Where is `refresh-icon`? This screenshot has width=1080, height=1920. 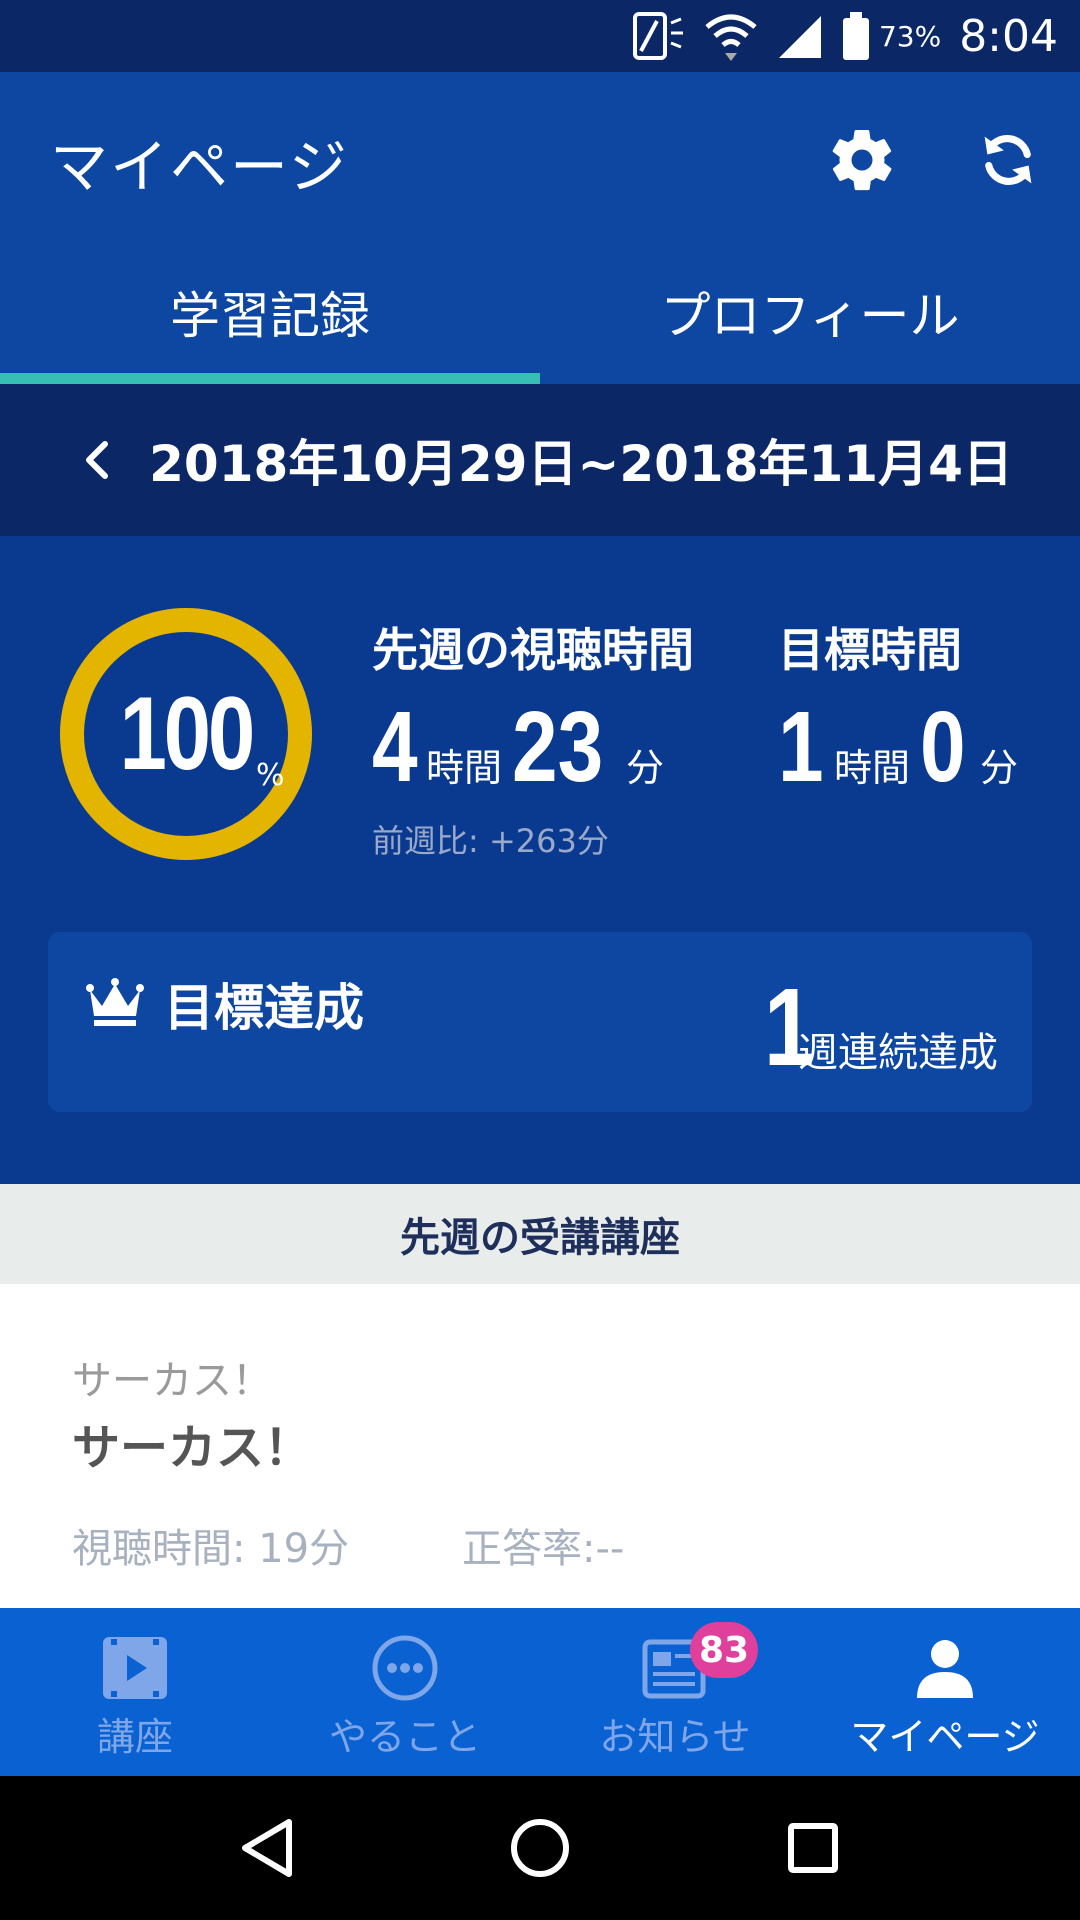
refresh-icon is located at coordinates (1008, 160).